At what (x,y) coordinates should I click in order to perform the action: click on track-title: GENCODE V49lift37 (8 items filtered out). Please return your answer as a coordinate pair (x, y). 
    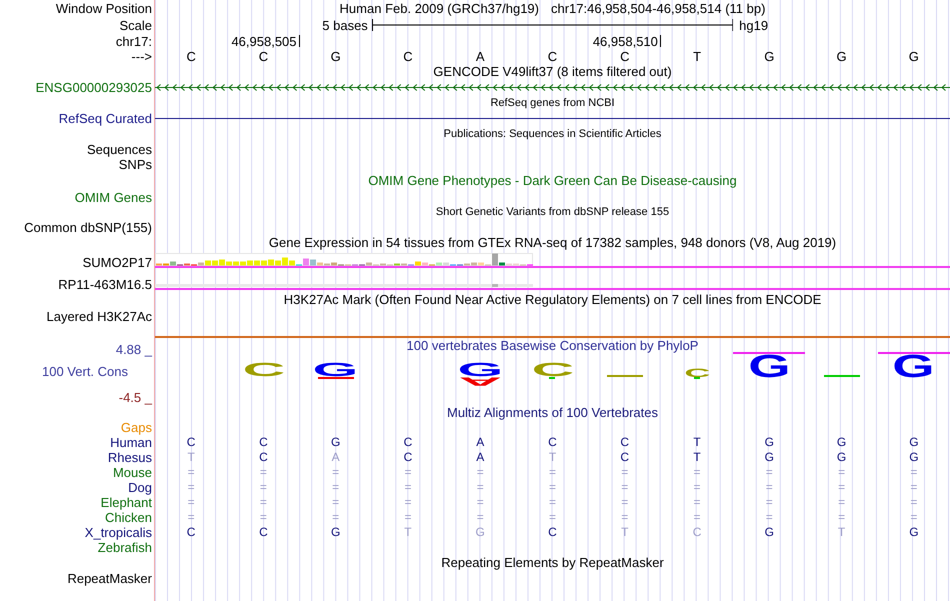
    Looking at the image, I should click on (552, 72).